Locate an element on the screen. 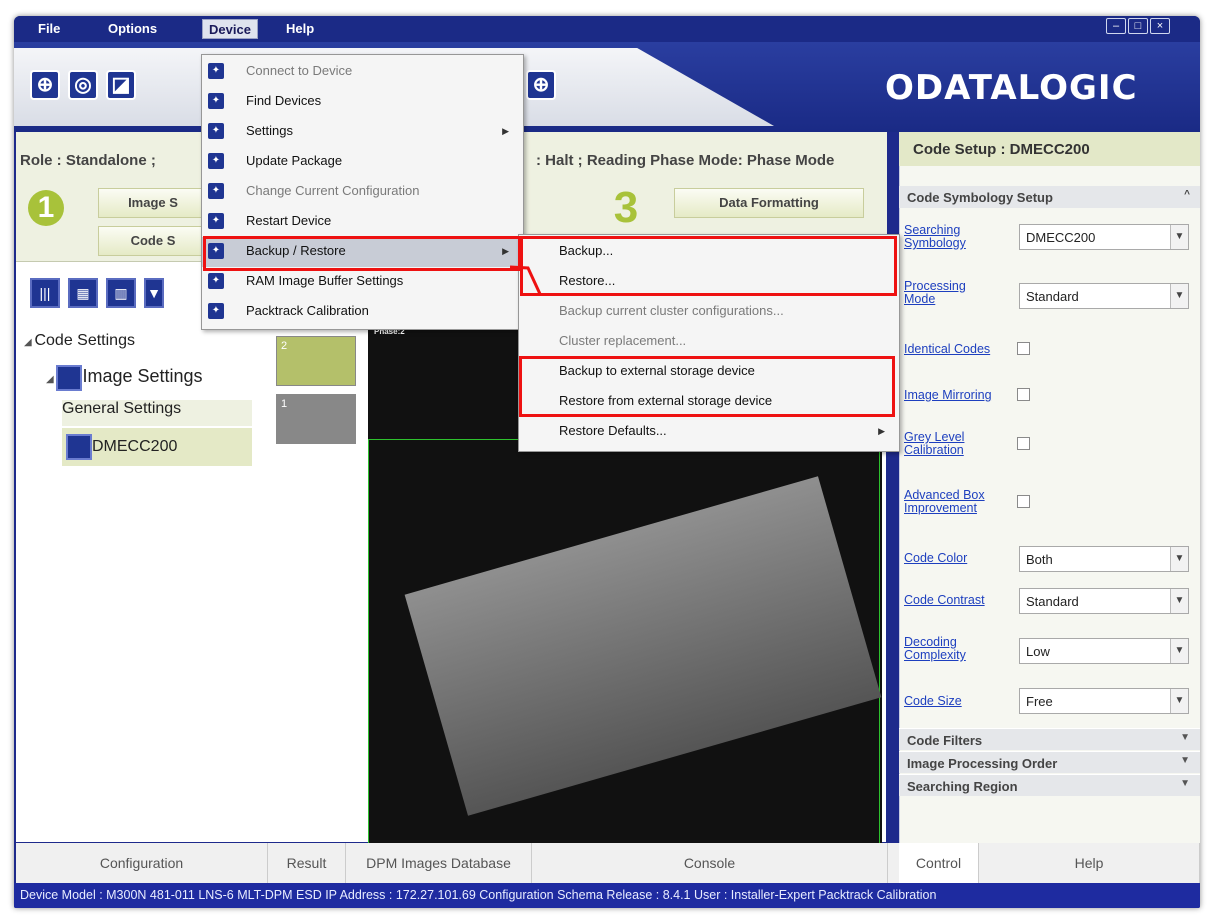 This screenshot has height=918, width=1210. tab-console: Console is located at coordinates (710, 863).